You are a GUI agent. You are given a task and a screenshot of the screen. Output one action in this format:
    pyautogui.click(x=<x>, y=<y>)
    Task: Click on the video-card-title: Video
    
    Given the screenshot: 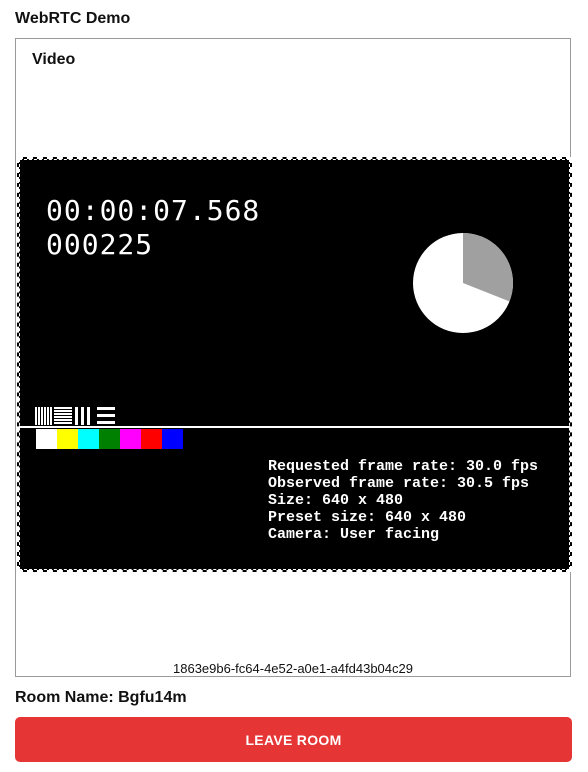 What is the action you would take?
    pyautogui.click(x=54, y=59)
    